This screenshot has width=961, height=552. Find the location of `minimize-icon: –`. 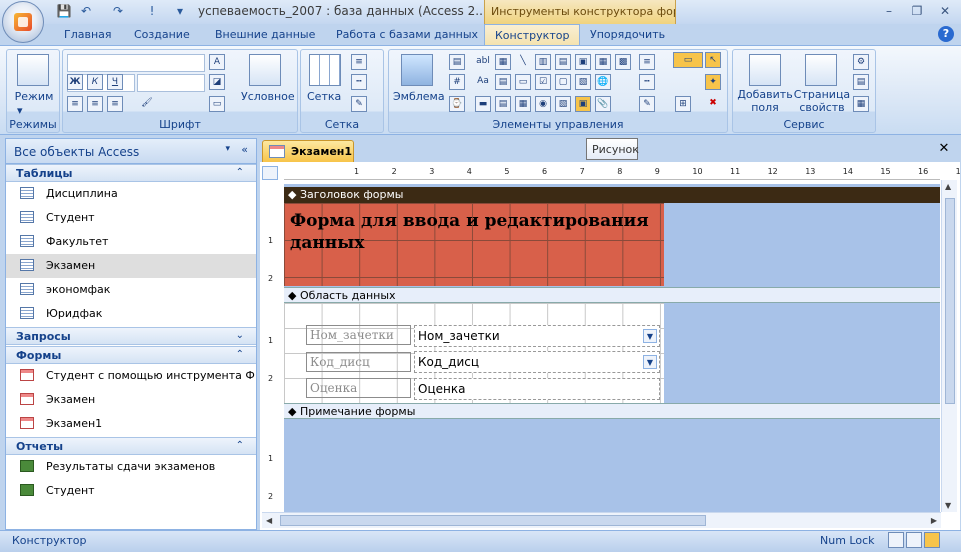

minimize-icon: – is located at coordinates (889, 11).